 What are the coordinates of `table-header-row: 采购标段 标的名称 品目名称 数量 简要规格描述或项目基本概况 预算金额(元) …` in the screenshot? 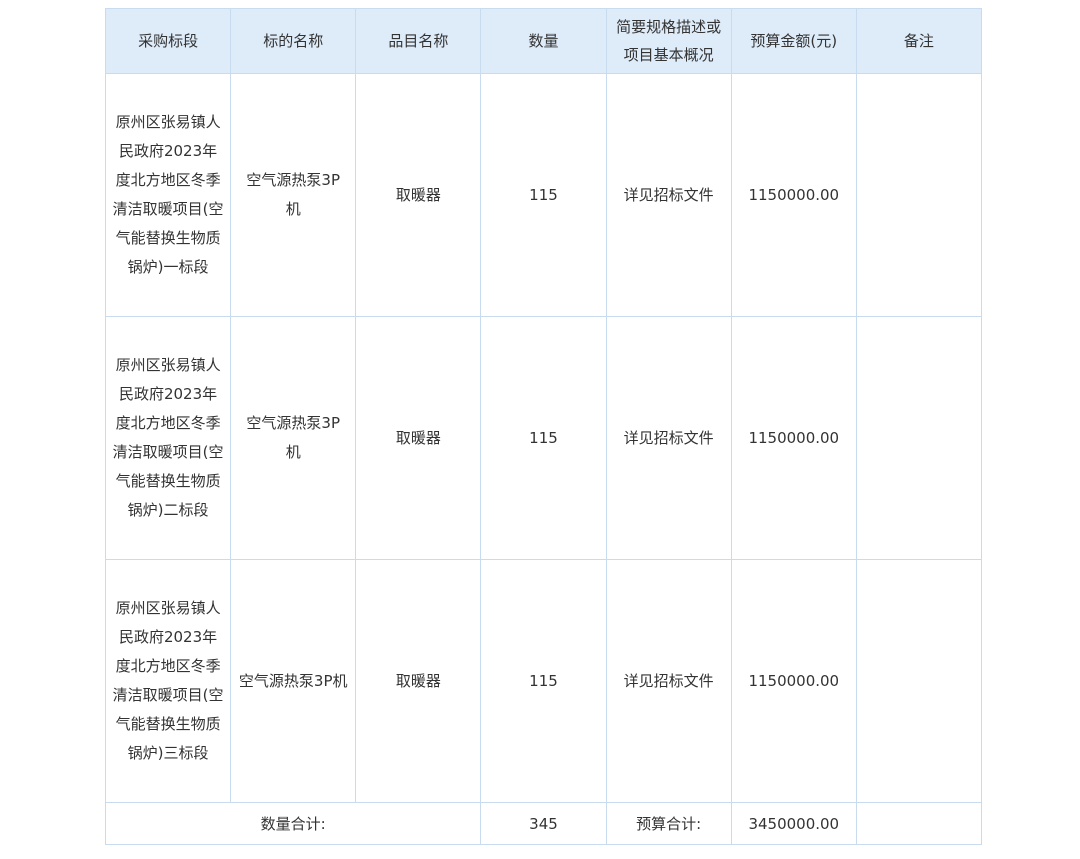 It's located at (543, 41).